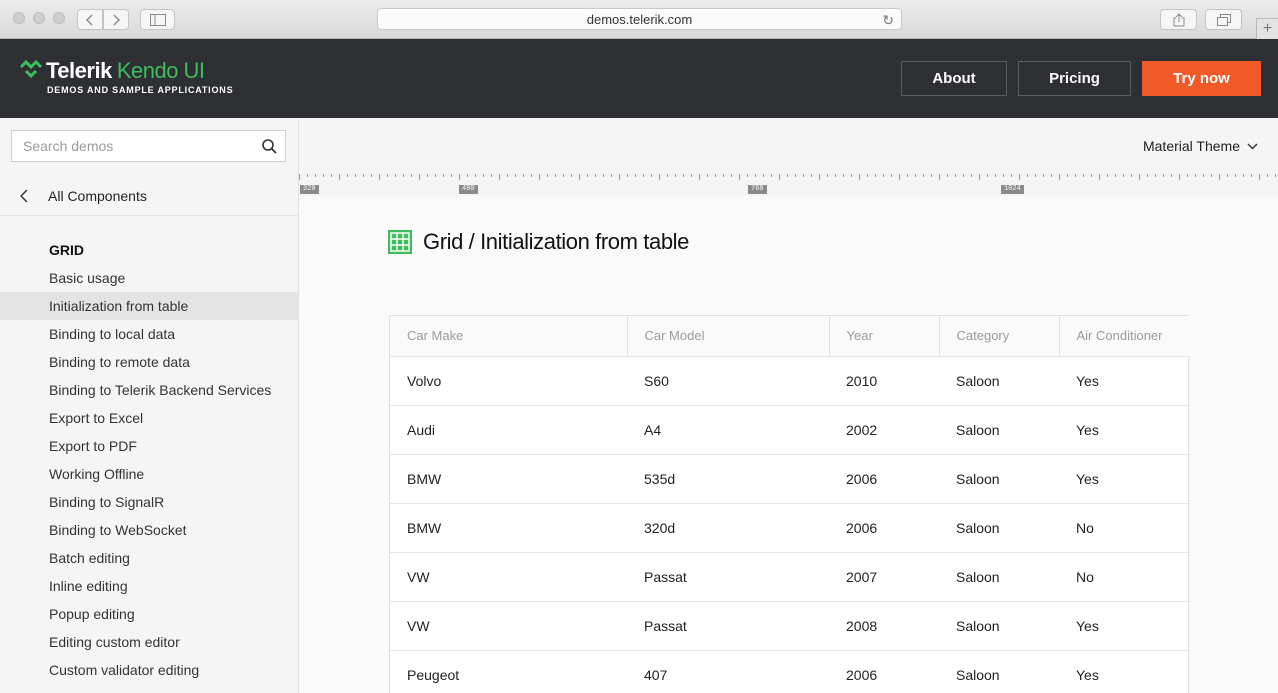  Describe the element at coordinates (884, 429) in the screenshot. I see `table-cell: 2002` at that location.